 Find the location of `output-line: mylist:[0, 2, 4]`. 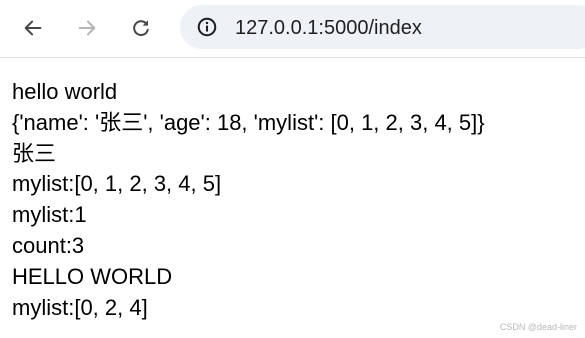

output-line: mylist:[0, 2, 4] is located at coordinates (80, 307).